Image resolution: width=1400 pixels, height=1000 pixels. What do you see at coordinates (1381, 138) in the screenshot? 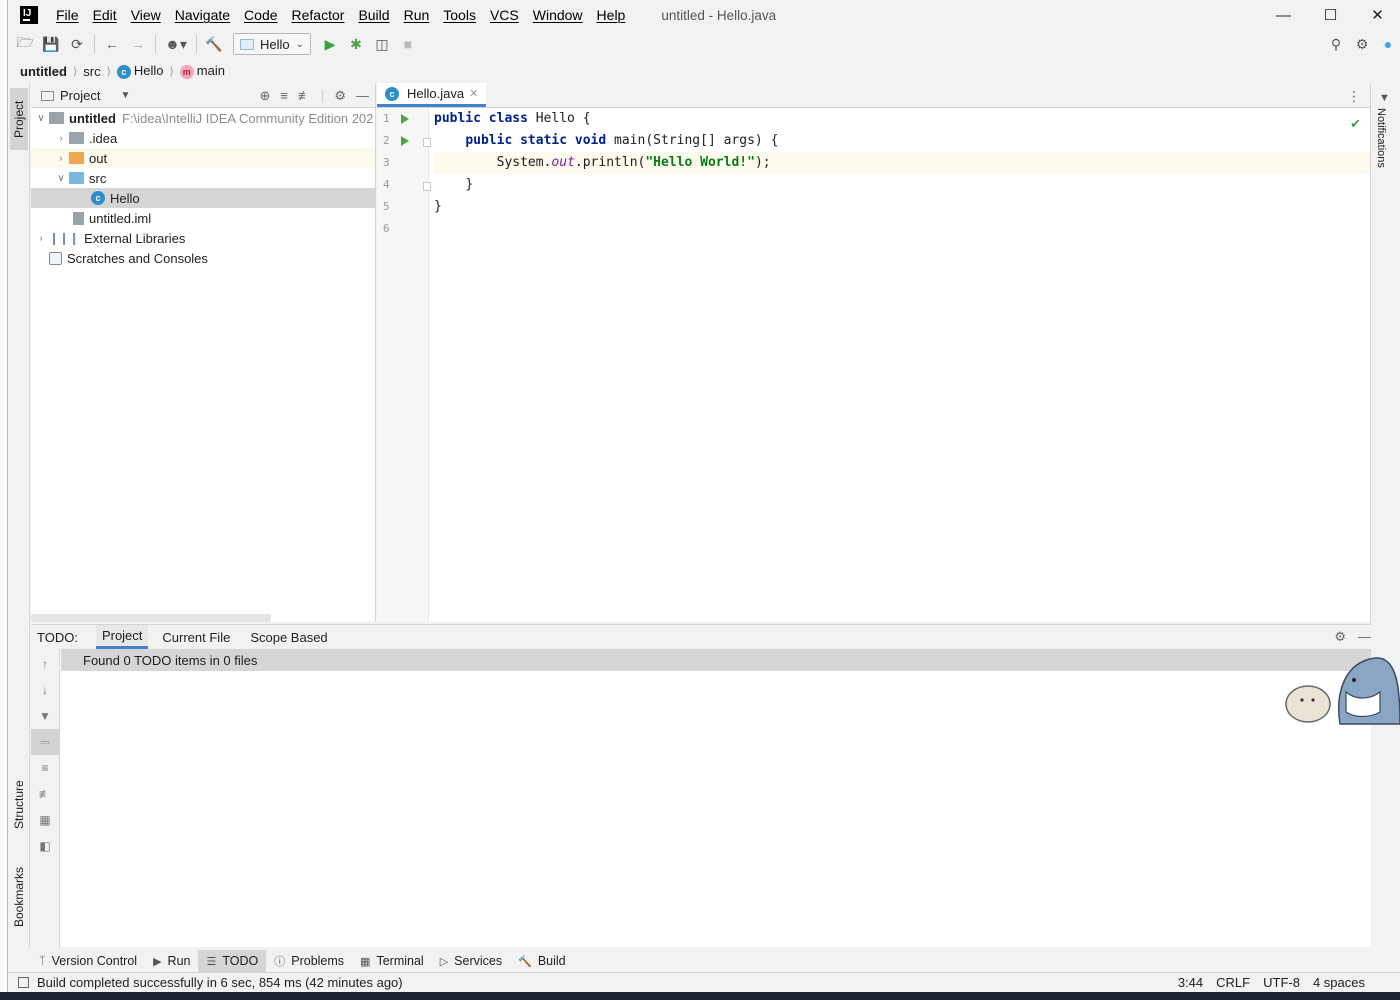
I see `tab-notifications: Notifications` at bounding box center [1381, 138].